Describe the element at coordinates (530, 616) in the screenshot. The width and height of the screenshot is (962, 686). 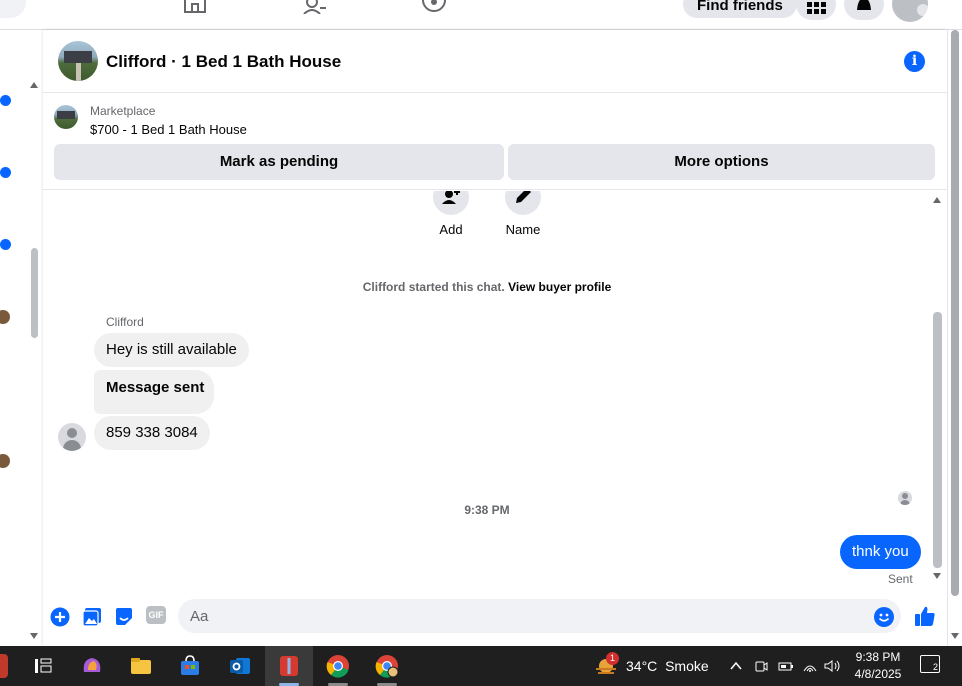
I see `message-input` at that location.